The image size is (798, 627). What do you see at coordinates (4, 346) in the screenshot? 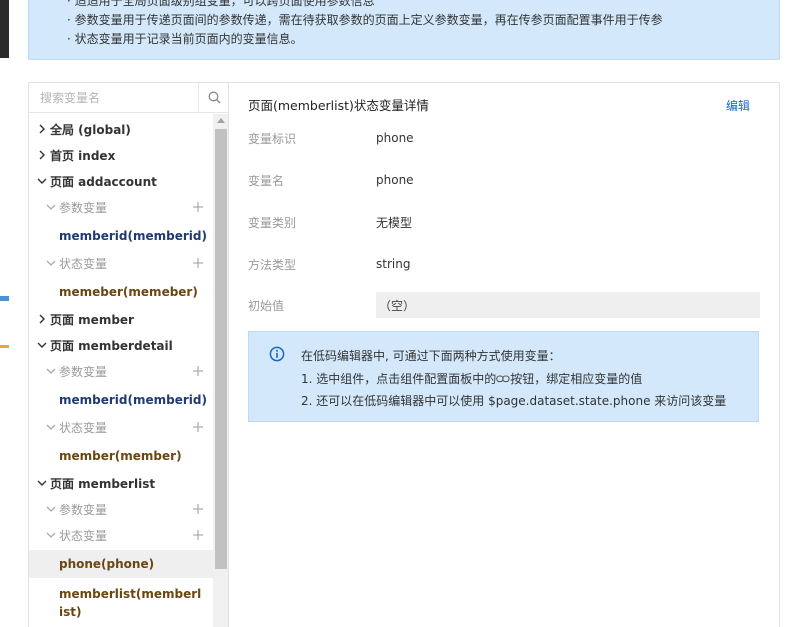
I see `left-edge-orange-mark` at bounding box center [4, 346].